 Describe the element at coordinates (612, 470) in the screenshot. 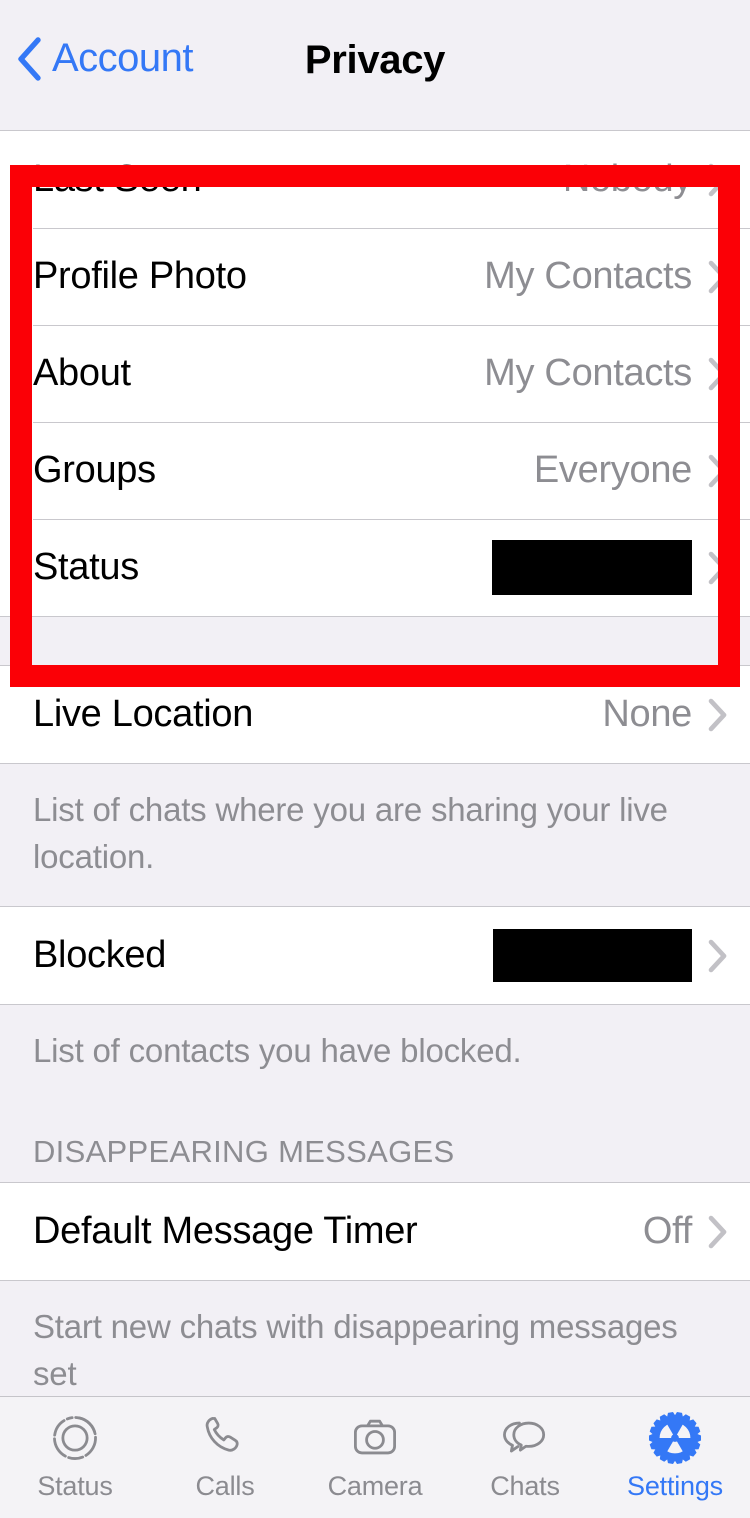

I see `row-value: Everyone` at that location.